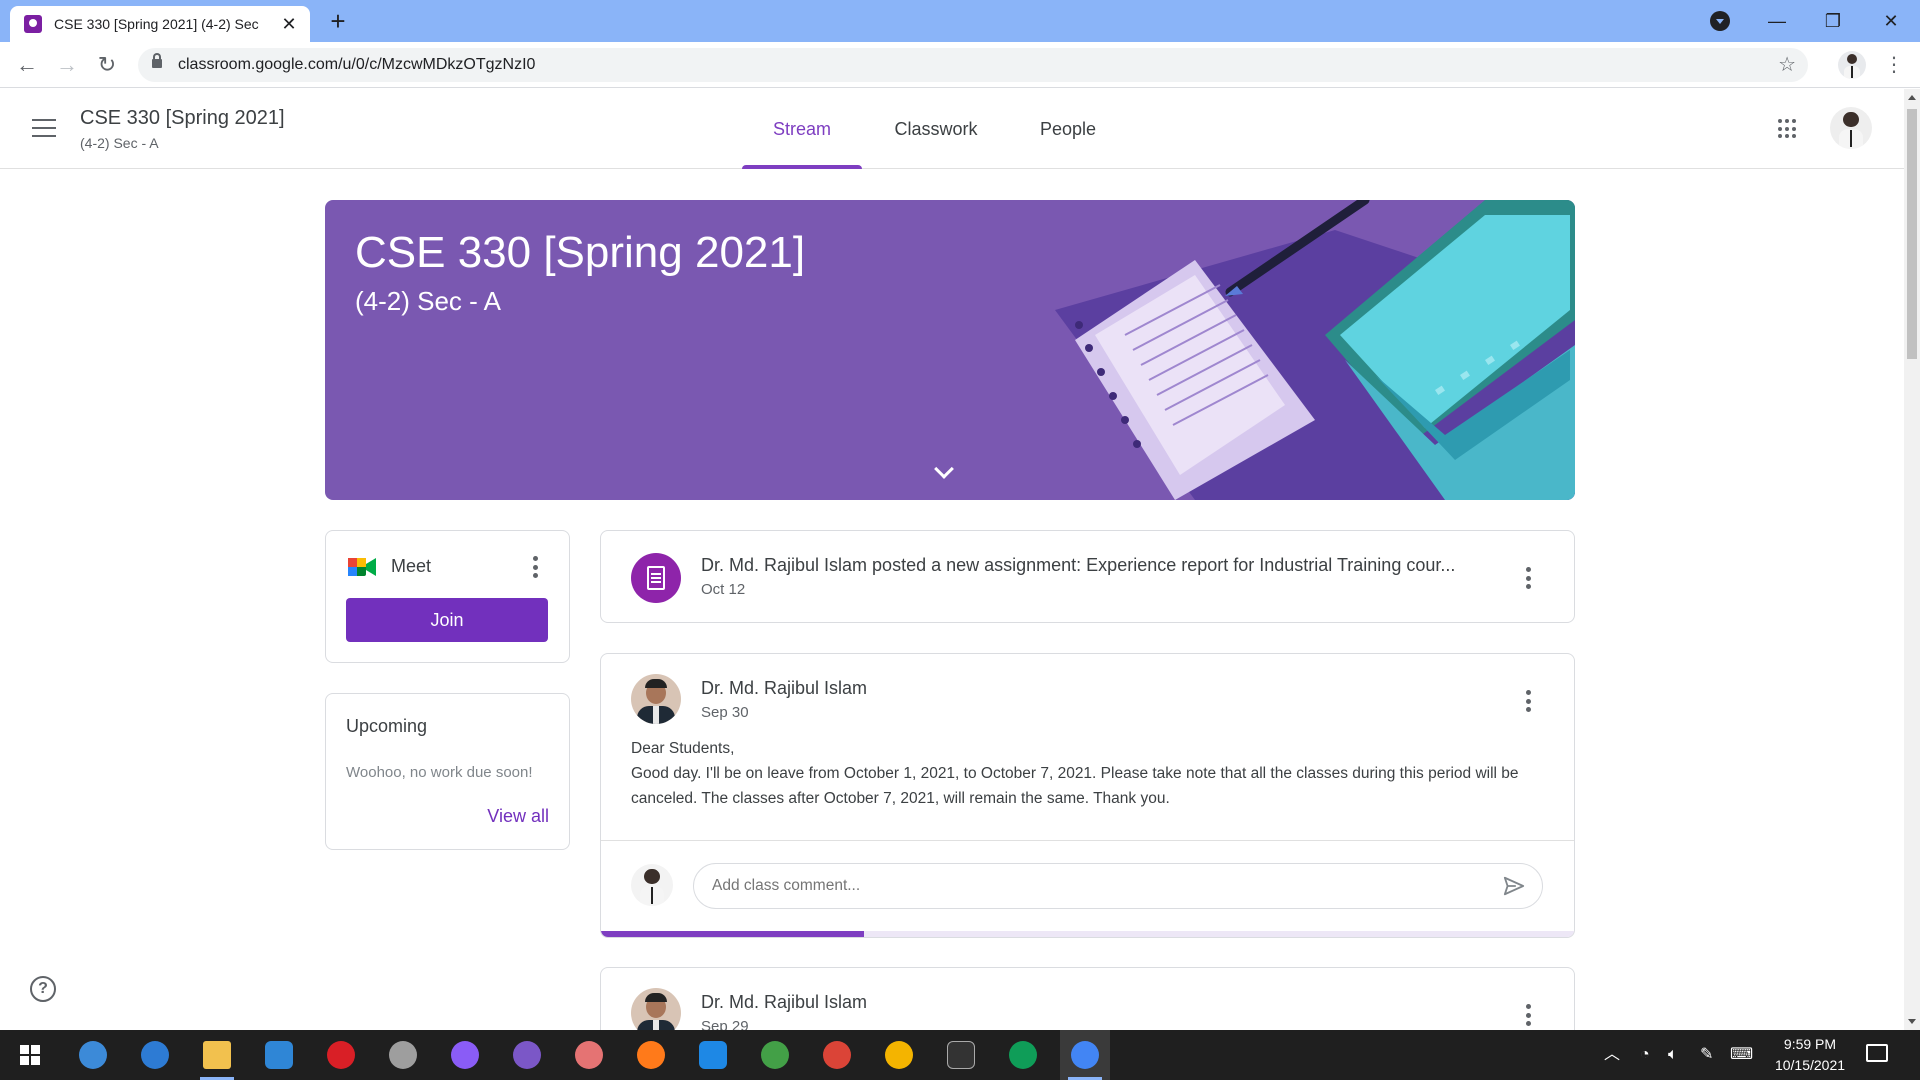 Image resolution: width=1920 pixels, height=1080 pixels. What do you see at coordinates (1315, 350) in the screenshot?
I see `notebook-laptop-illustration` at bounding box center [1315, 350].